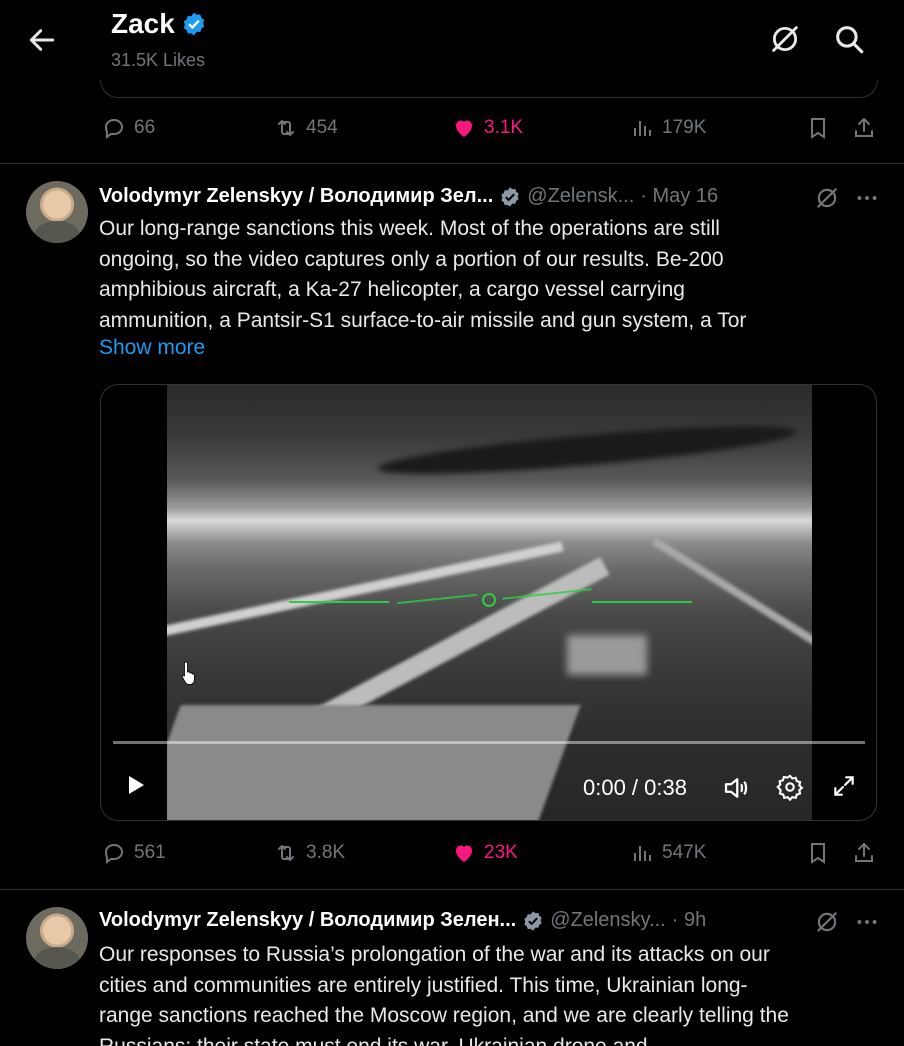  I want to click on profile-name: Zack, so click(143, 23).